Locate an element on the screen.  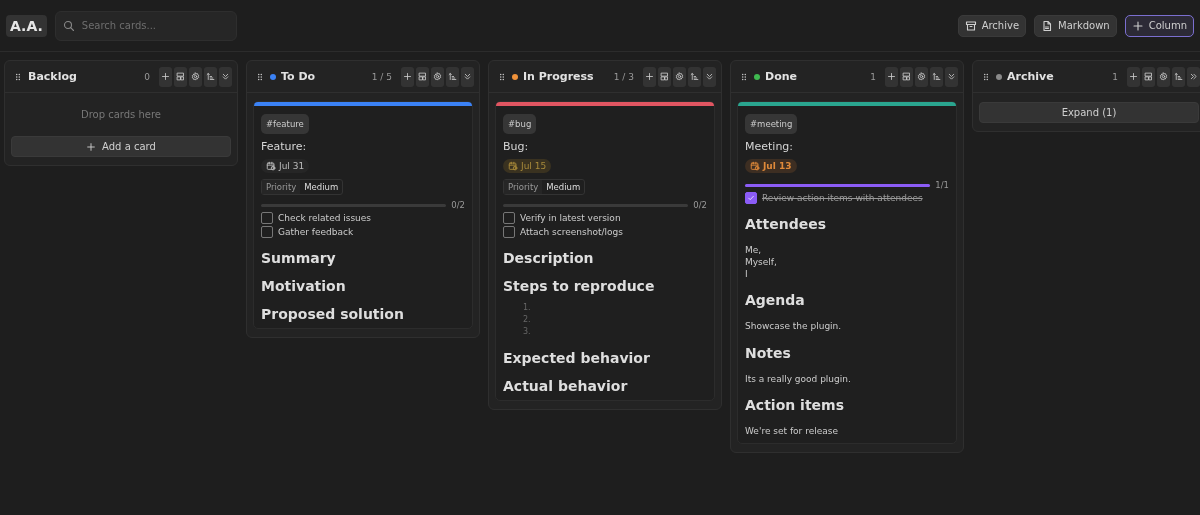
text-line: Myself, is located at coordinates (761, 262).